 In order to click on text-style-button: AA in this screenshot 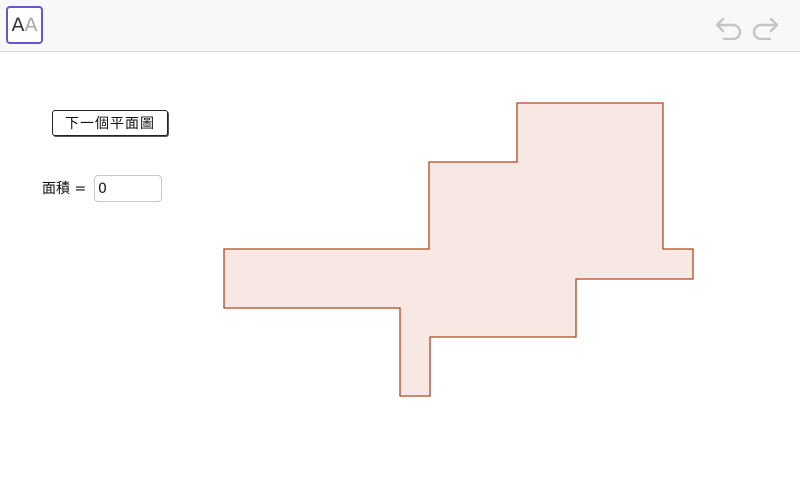, I will do `click(24, 25)`.